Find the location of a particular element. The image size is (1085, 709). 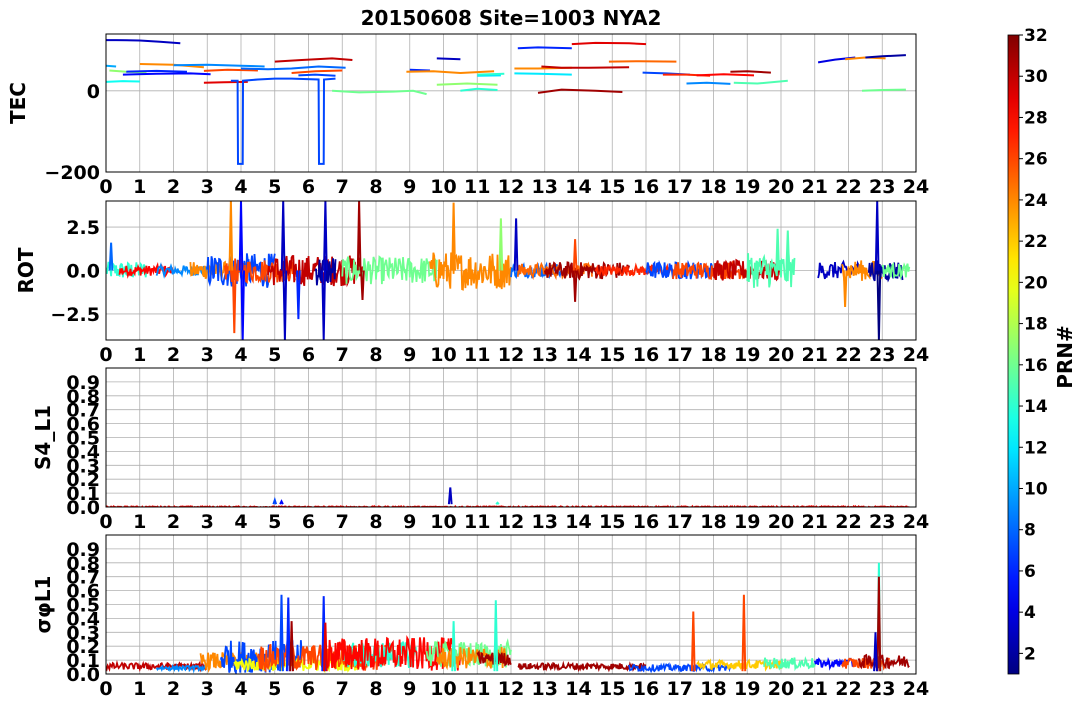

colorbar-tick-label: 12 is located at coordinates (1036, 448).